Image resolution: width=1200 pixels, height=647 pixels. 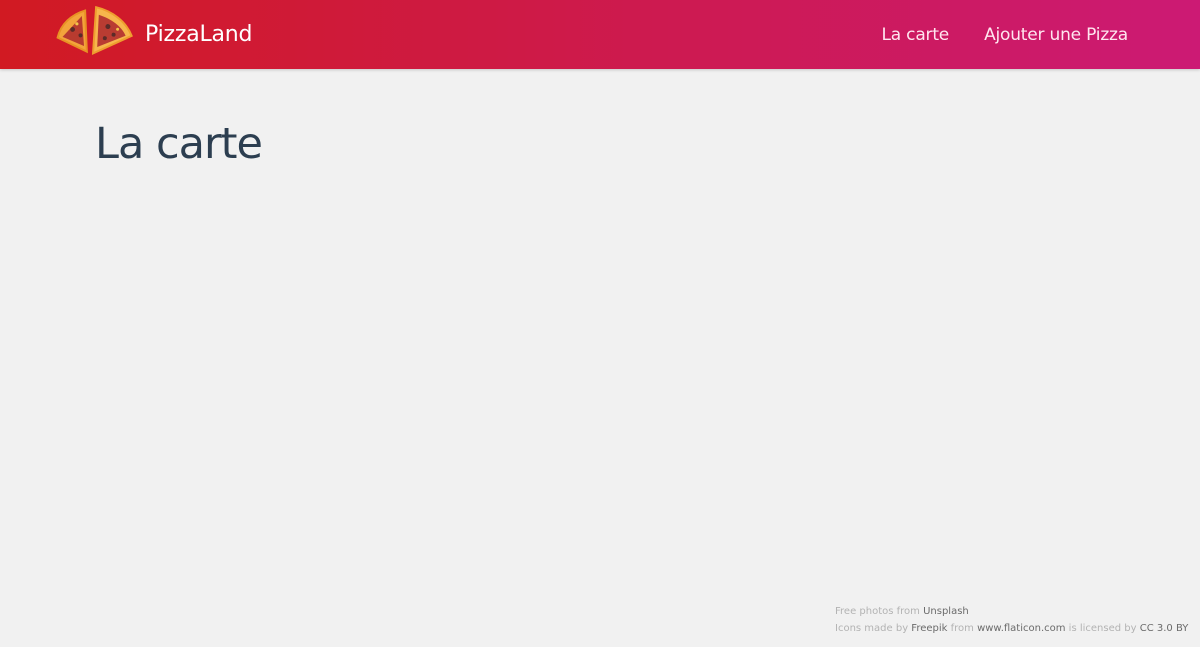 What do you see at coordinates (915, 35) in the screenshot?
I see `nav-link-la-carte: La carte` at bounding box center [915, 35].